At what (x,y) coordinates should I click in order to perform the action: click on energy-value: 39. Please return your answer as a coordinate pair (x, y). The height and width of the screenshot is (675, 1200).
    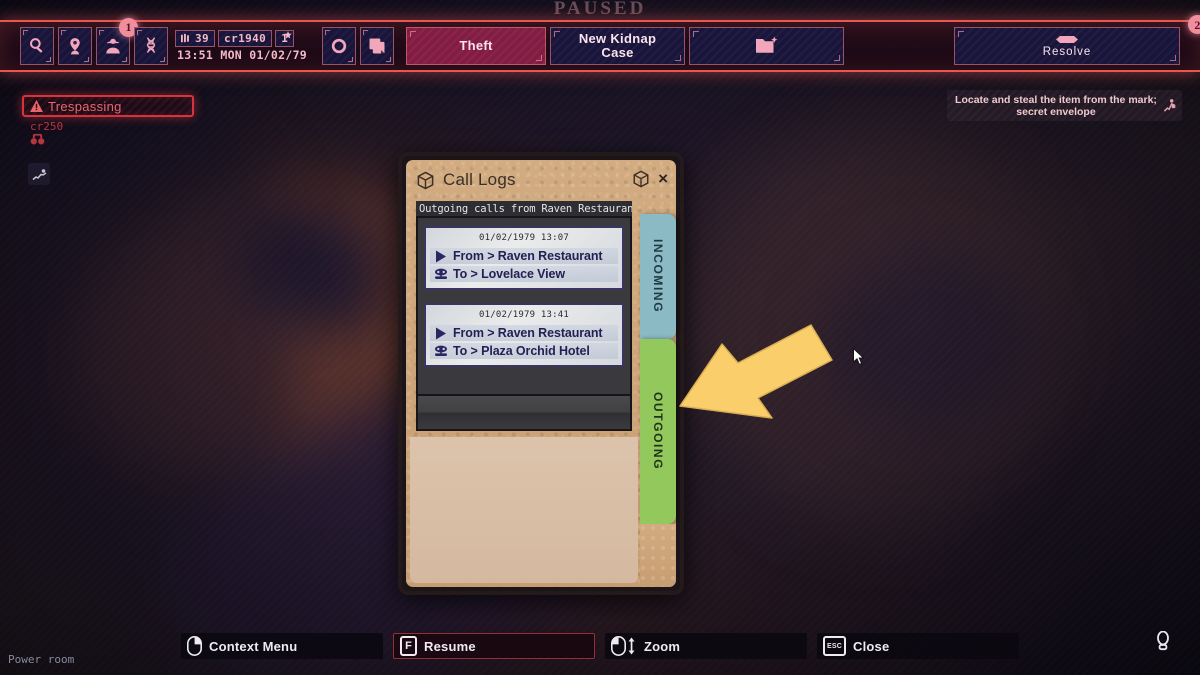
    Looking at the image, I should click on (202, 38).